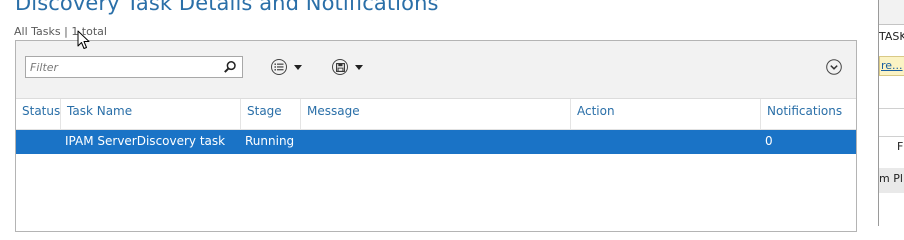  What do you see at coordinates (891, 36) in the screenshot?
I see `side-tasks-label: TASKS` at bounding box center [891, 36].